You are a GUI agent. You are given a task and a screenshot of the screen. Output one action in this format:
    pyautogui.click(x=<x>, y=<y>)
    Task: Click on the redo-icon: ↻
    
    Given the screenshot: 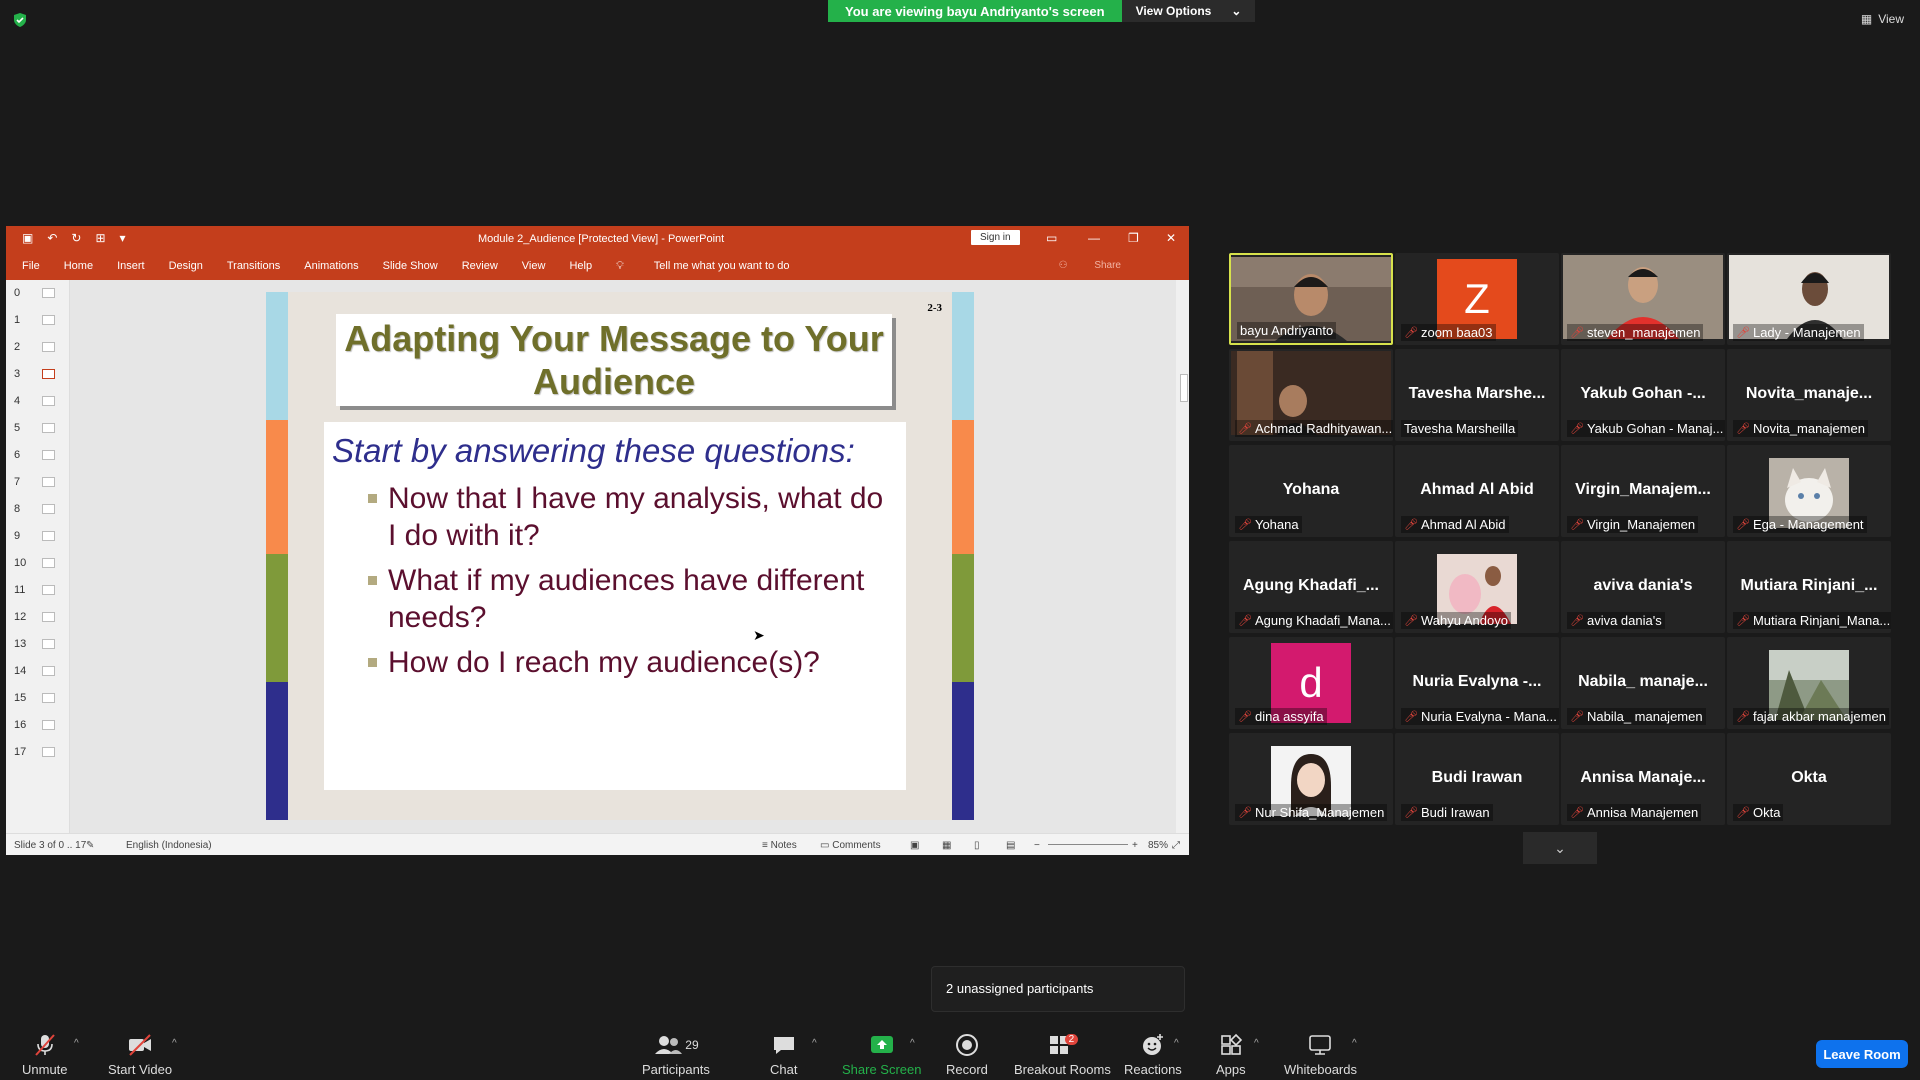 What is the action you would take?
    pyautogui.click(x=76, y=238)
    